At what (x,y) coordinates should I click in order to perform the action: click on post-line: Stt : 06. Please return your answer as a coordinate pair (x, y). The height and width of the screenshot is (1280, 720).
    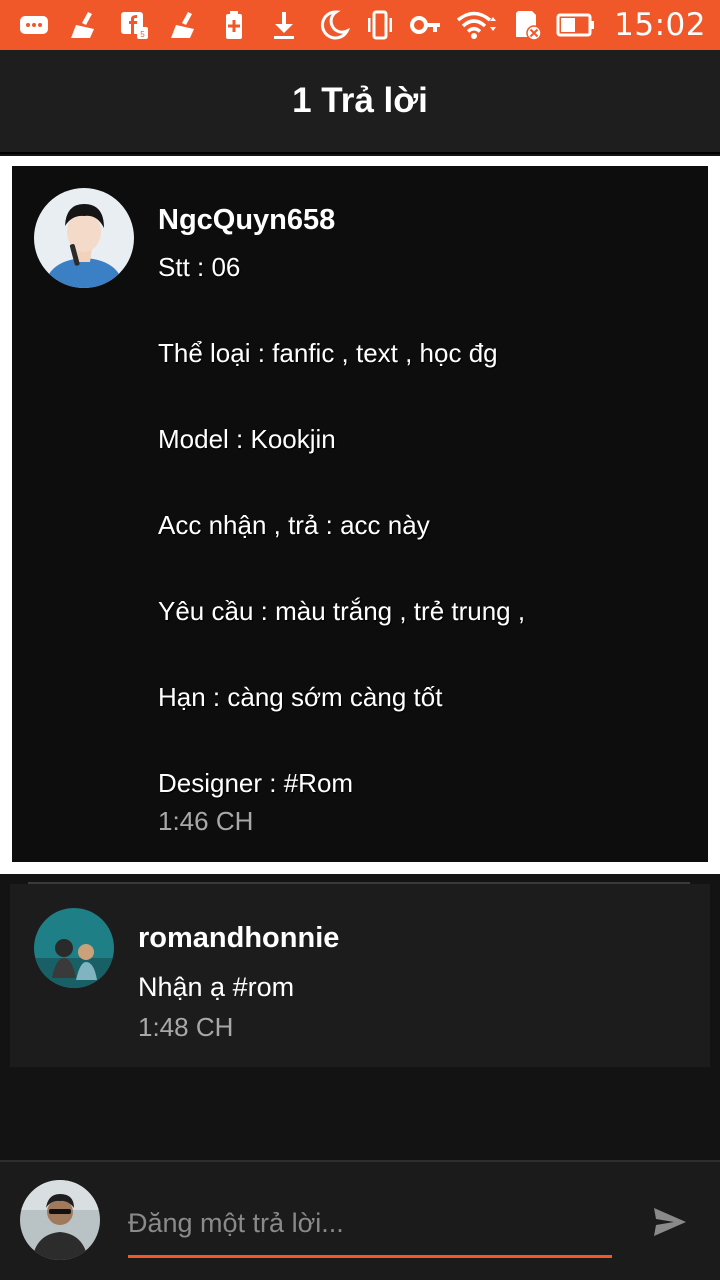
    Looking at the image, I should click on (199, 267).